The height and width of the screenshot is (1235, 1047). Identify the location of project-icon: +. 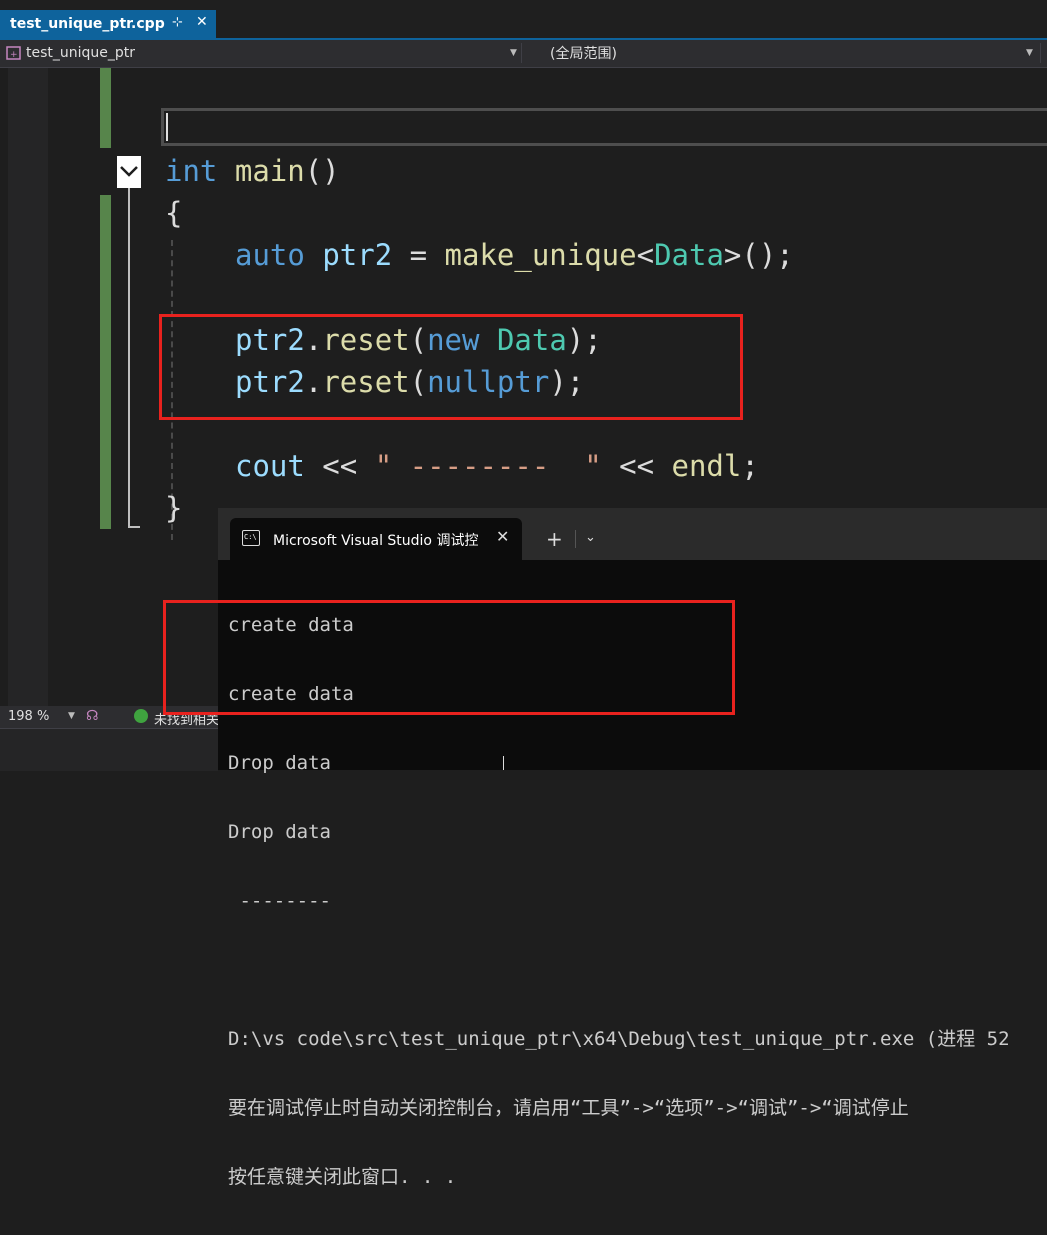
(13, 53).